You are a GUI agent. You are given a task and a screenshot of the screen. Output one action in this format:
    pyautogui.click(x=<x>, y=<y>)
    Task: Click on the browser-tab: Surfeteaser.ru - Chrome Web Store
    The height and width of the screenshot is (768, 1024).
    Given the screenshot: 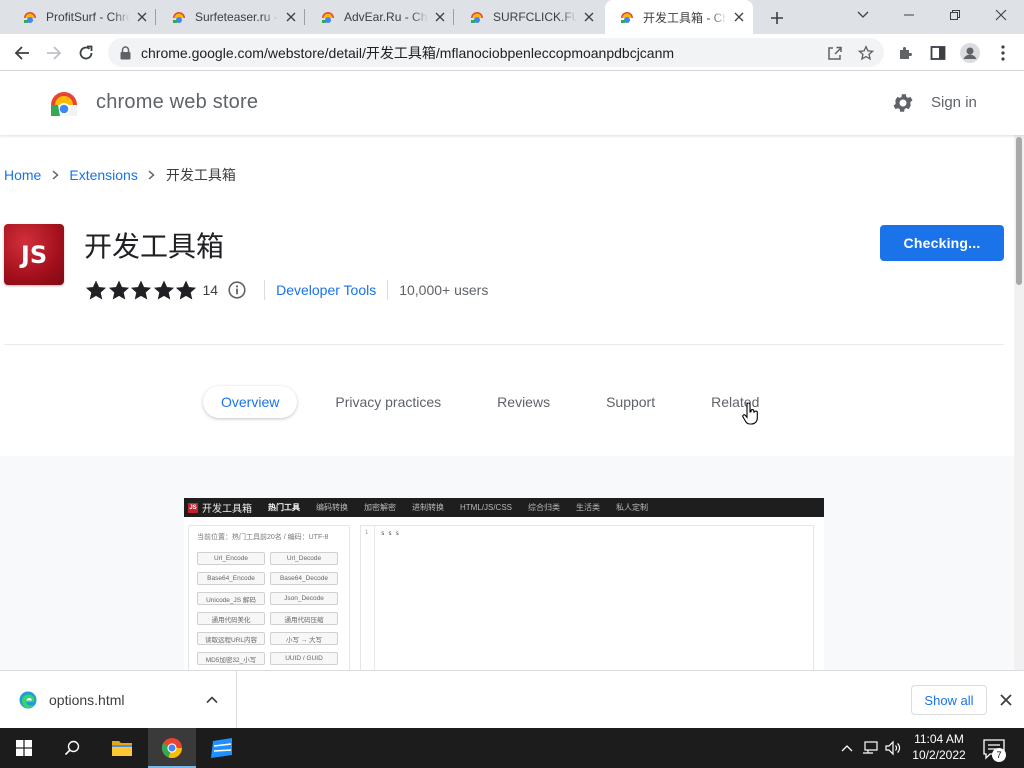 What is the action you would take?
    pyautogui.click(x=231, y=17)
    